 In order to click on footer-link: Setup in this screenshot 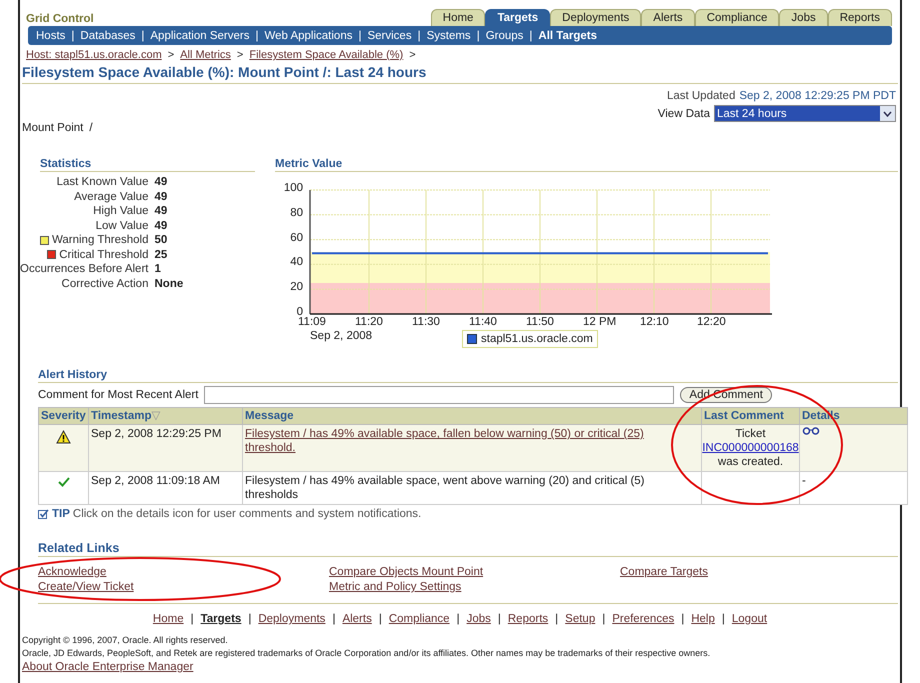, I will do `click(580, 619)`.